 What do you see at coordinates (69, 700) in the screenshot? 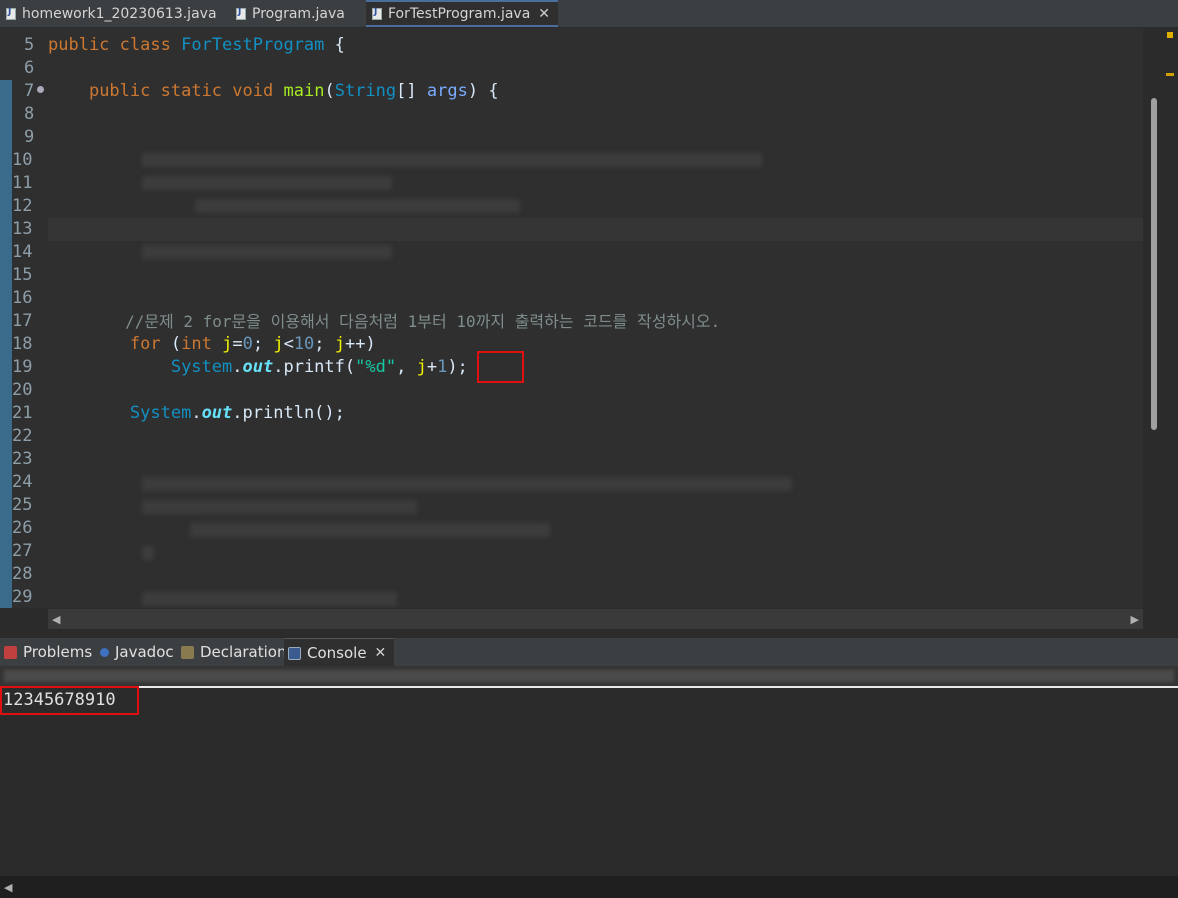
I see `highlight-box-output` at bounding box center [69, 700].